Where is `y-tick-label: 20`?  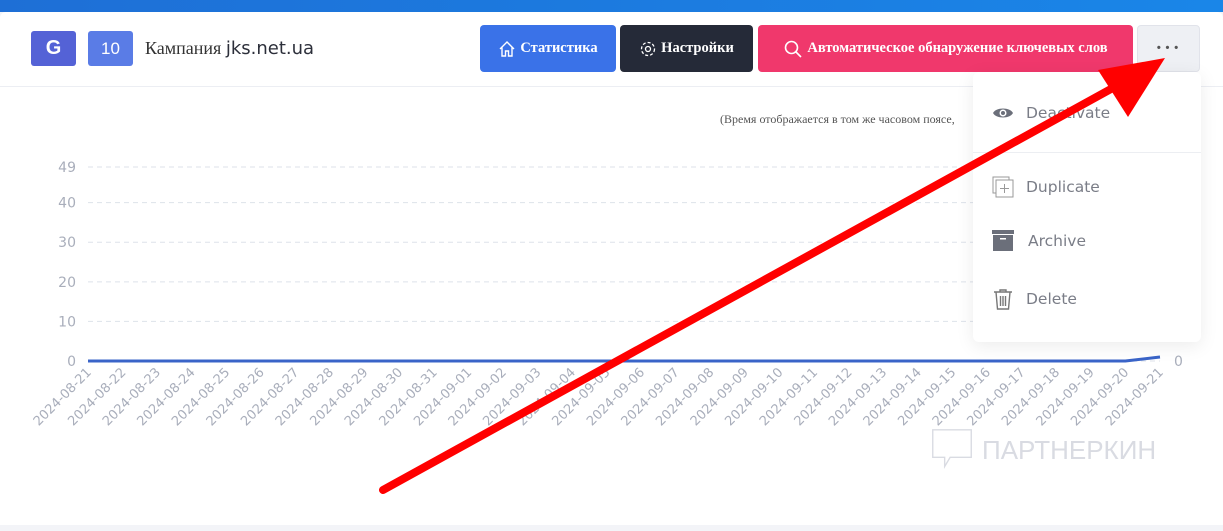
y-tick-label: 20 is located at coordinates (67, 283).